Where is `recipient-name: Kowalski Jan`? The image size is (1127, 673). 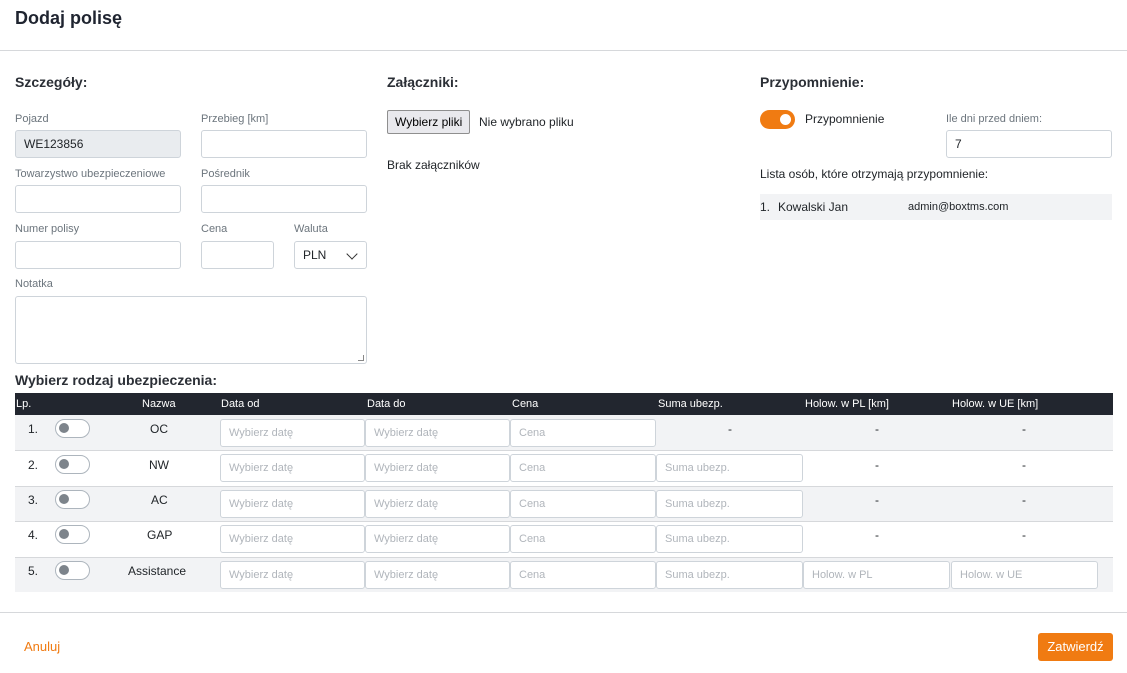 recipient-name: Kowalski Jan is located at coordinates (813, 207).